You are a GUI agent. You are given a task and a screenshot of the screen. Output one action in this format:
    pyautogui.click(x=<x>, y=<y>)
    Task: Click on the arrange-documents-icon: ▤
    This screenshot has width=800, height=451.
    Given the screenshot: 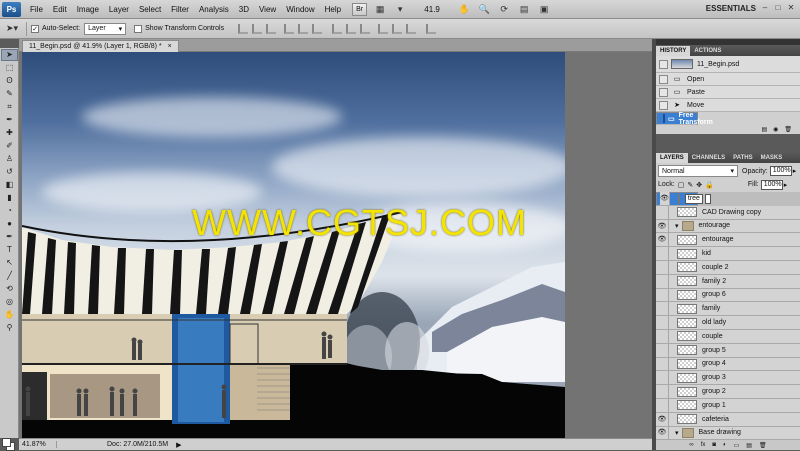 What is the action you would take?
    pyautogui.click(x=524, y=9)
    